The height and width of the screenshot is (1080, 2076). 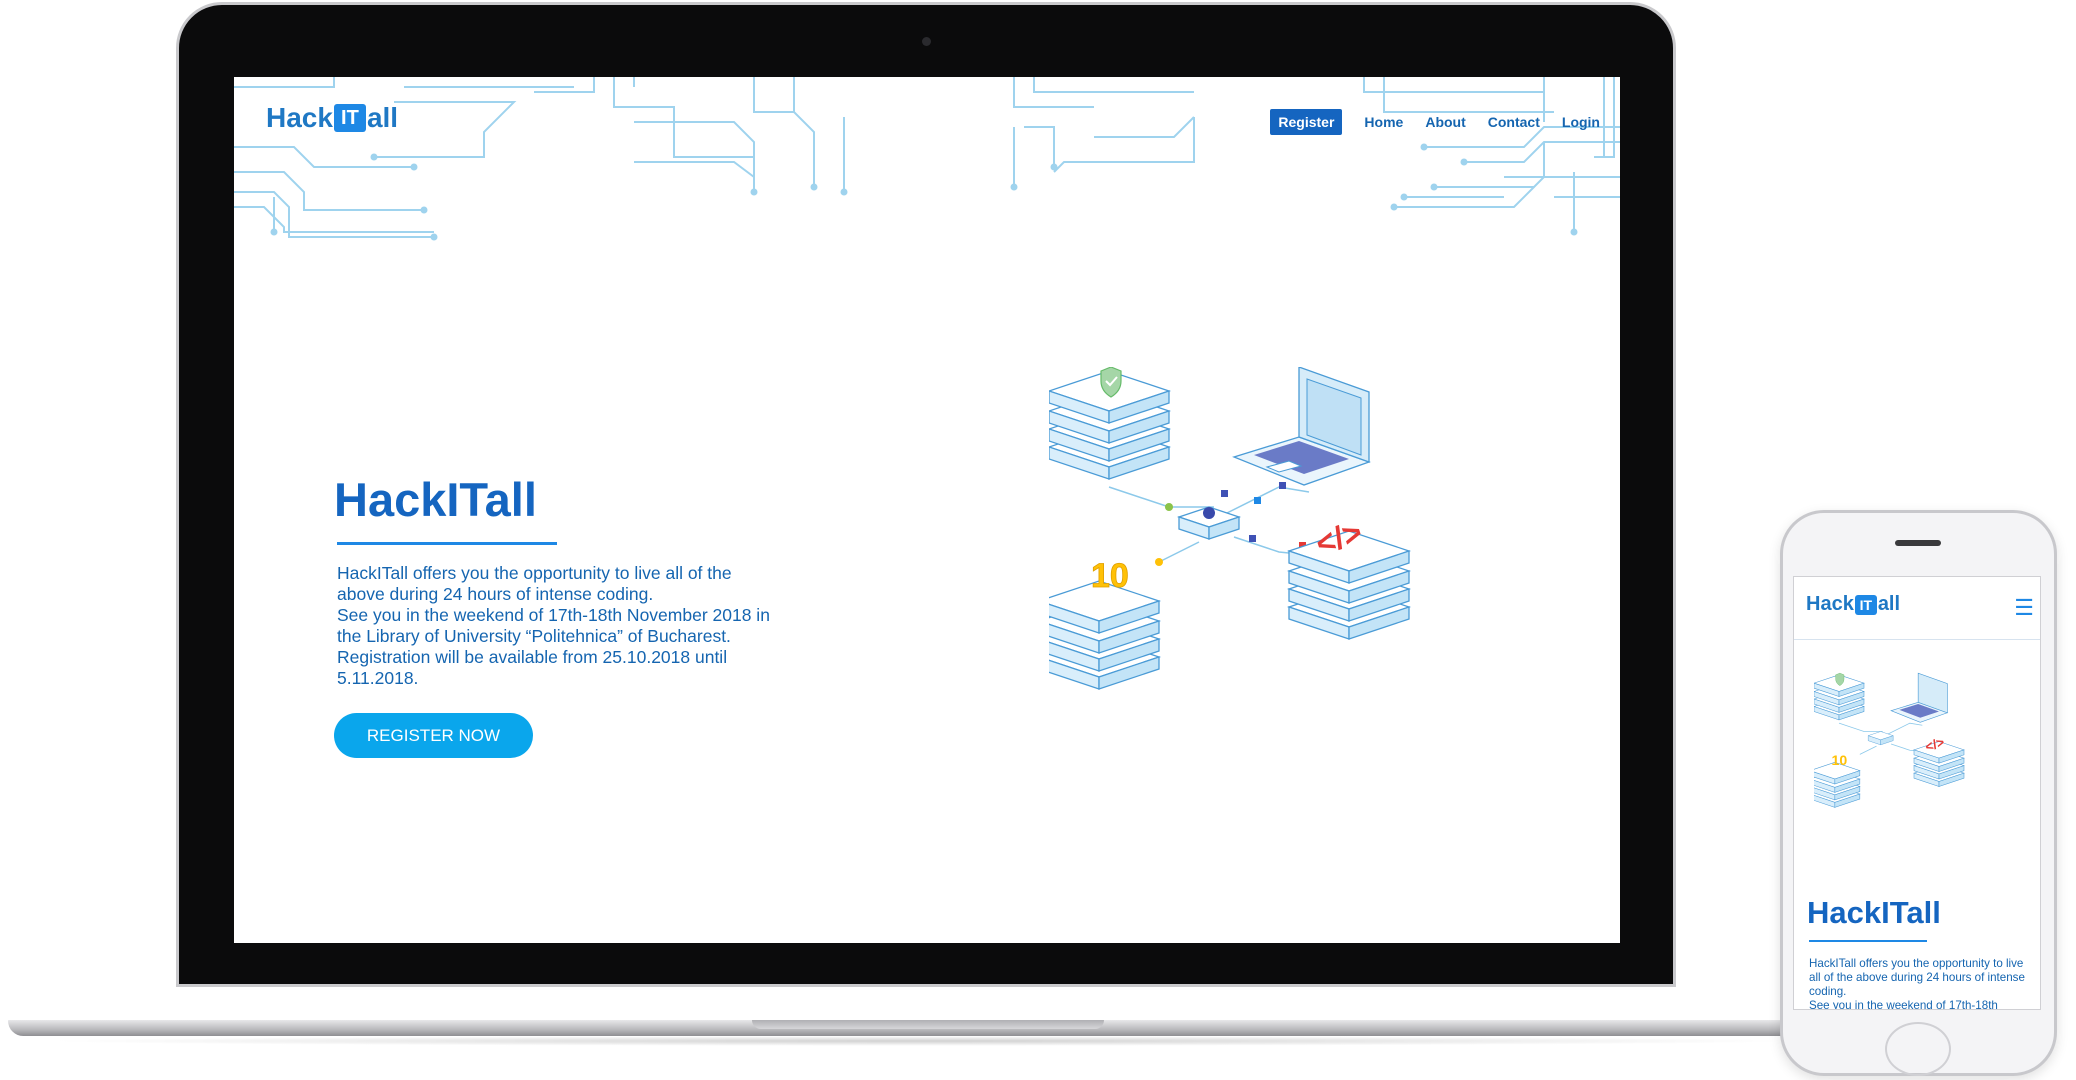 I want to click on hero-title: HackITall, so click(x=435, y=499).